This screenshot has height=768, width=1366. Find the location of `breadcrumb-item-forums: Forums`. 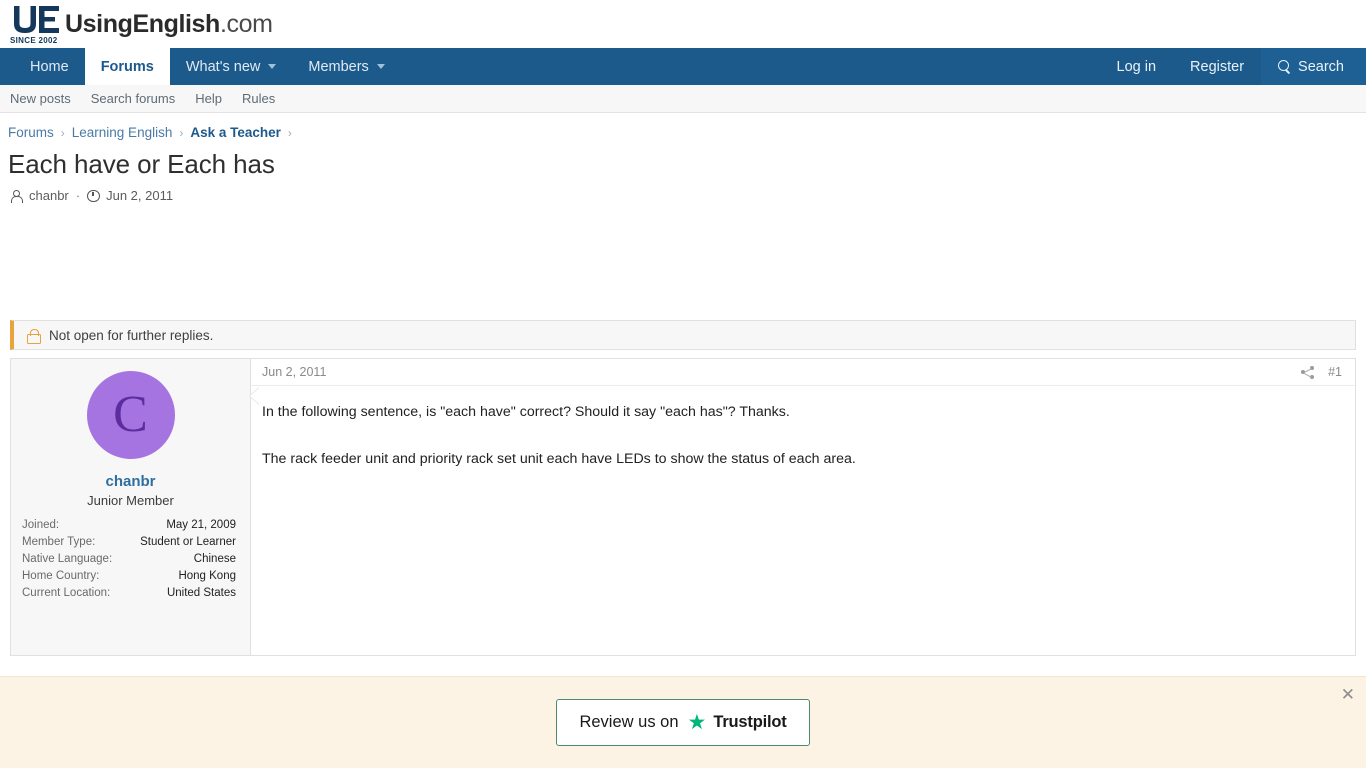

breadcrumb-item-forums: Forums is located at coordinates (31, 132).